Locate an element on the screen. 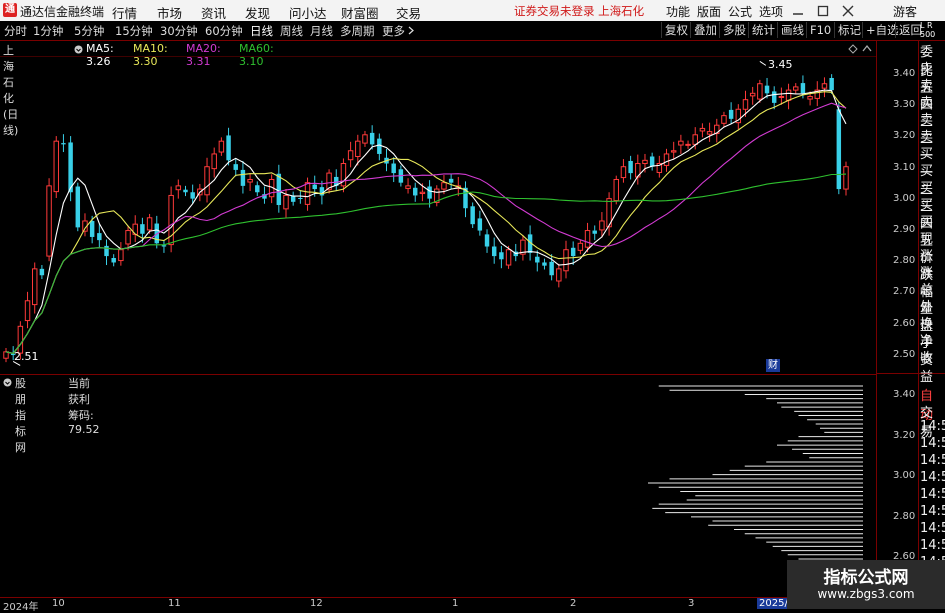 This screenshot has width=945, height=613. minimize-icon is located at coordinates (798, 11).